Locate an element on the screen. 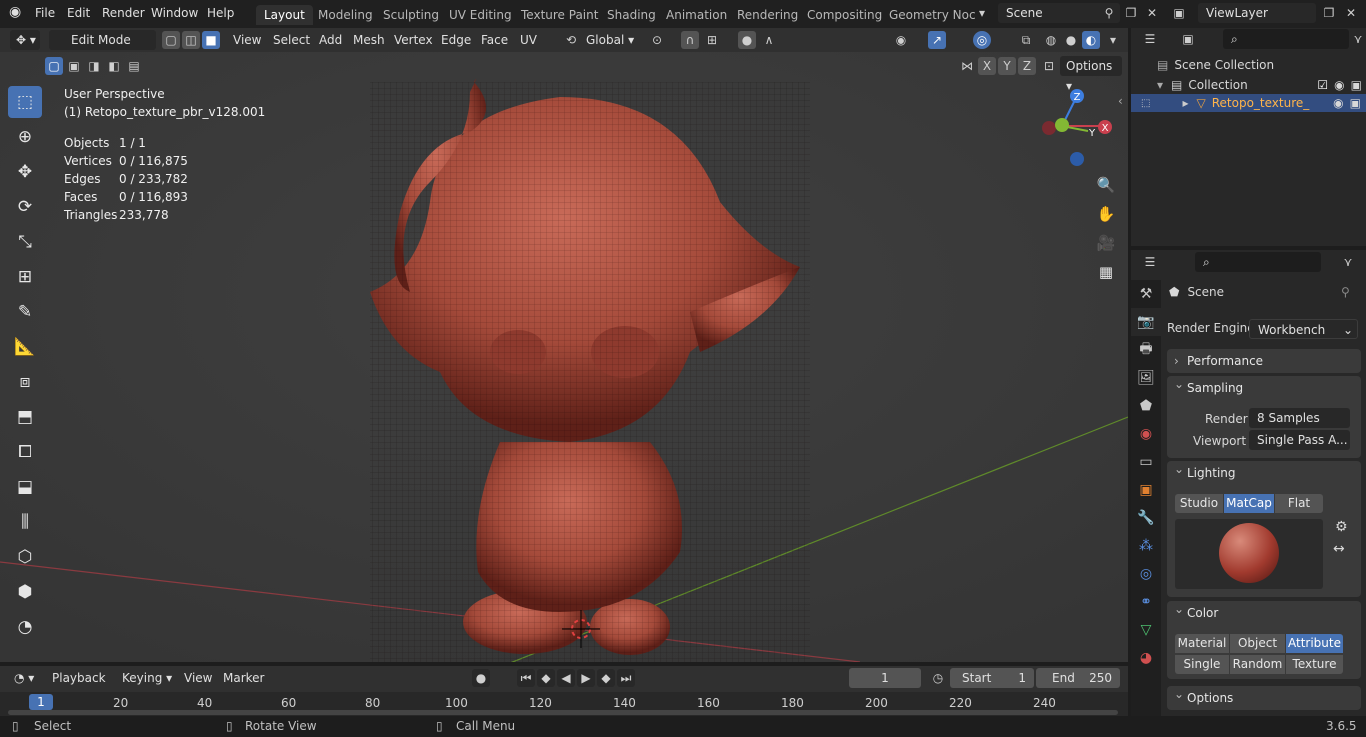  snap-target-icon: ⊞ is located at coordinates (712, 40).